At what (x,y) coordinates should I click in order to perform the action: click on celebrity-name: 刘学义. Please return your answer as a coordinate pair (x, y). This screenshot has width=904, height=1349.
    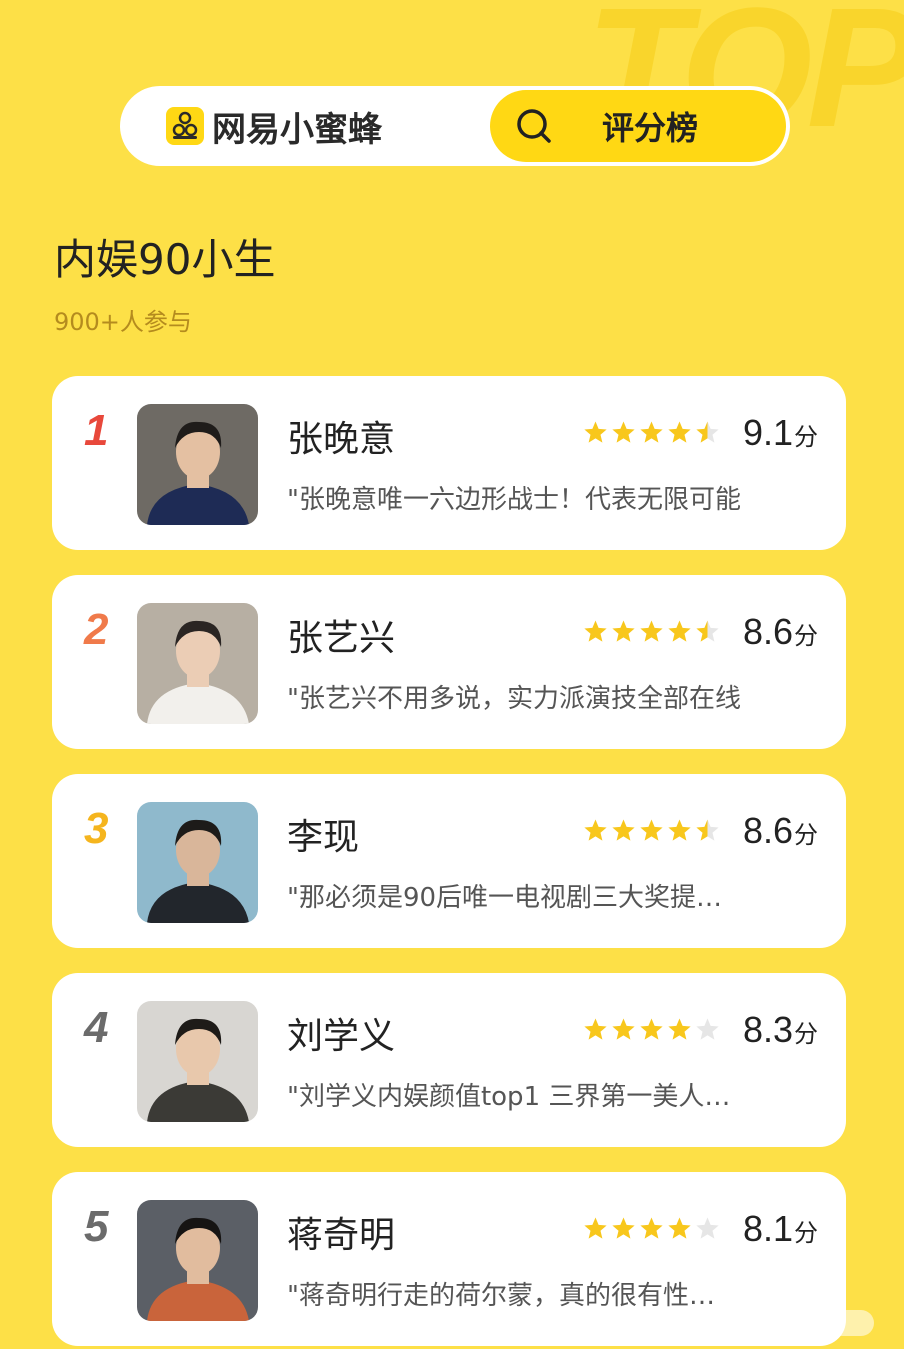
    Looking at the image, I should click on (341, 1036).